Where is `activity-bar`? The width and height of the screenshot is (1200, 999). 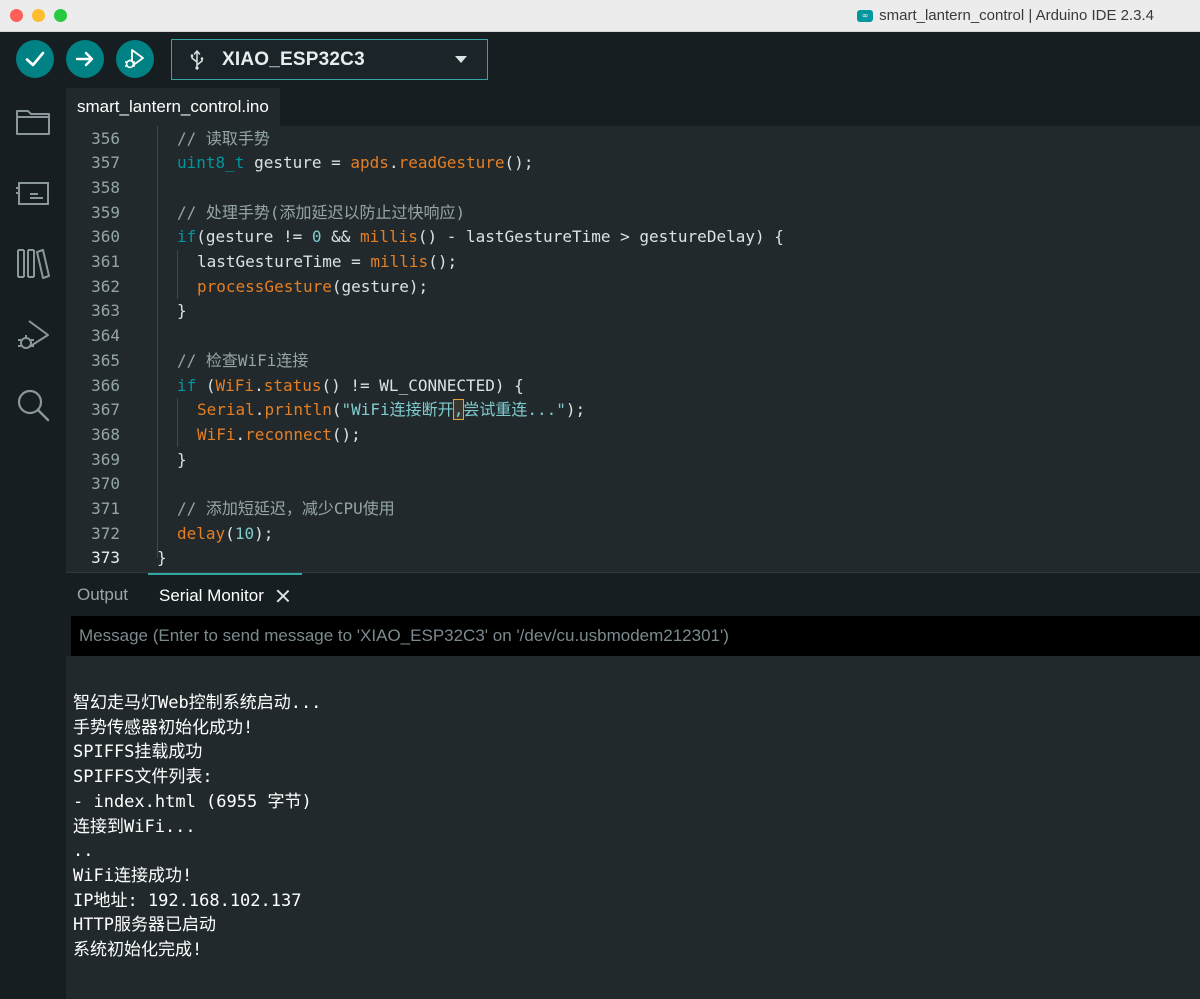 activity-bar is located at coordinates (33, 543).